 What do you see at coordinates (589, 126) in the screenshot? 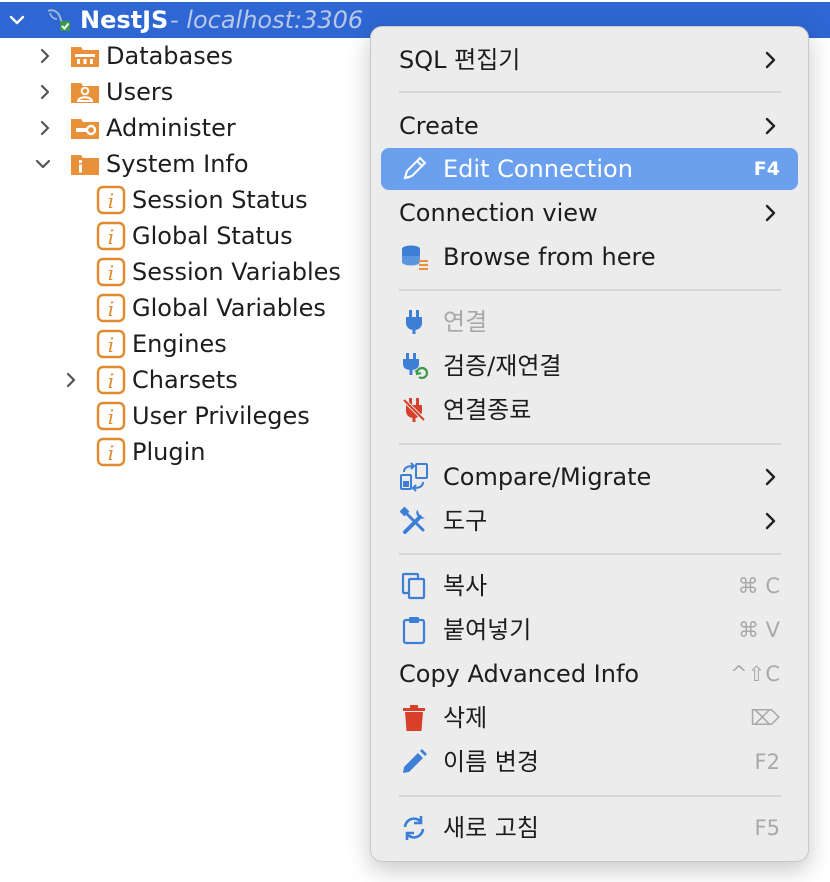
I see `menu-item-create: Create` at bounding box center [589, 126].